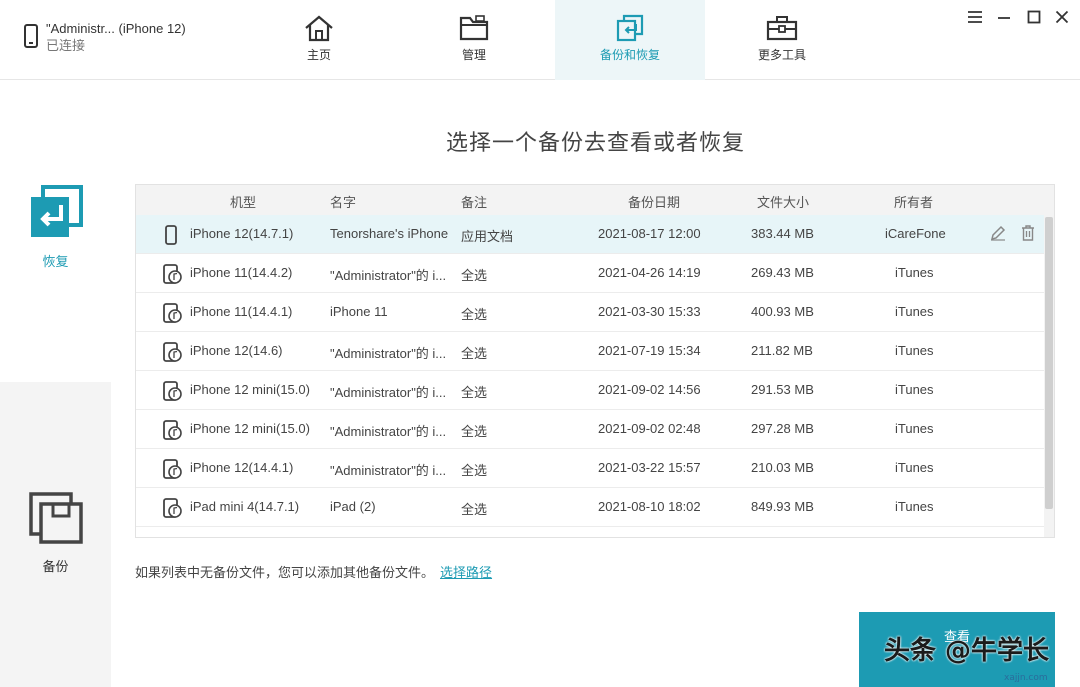  Describe the element at coordinates (782, 233) in the screenshot. I see `cell-size: 383.44 MB` at that location.